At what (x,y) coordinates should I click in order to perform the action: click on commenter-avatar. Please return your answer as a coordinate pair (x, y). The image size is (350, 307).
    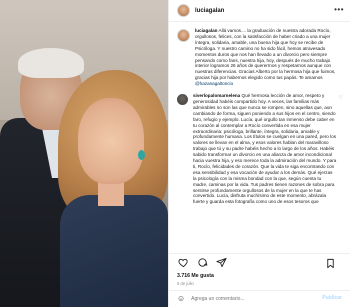
    Looking at the image, I should click on (182, 100).